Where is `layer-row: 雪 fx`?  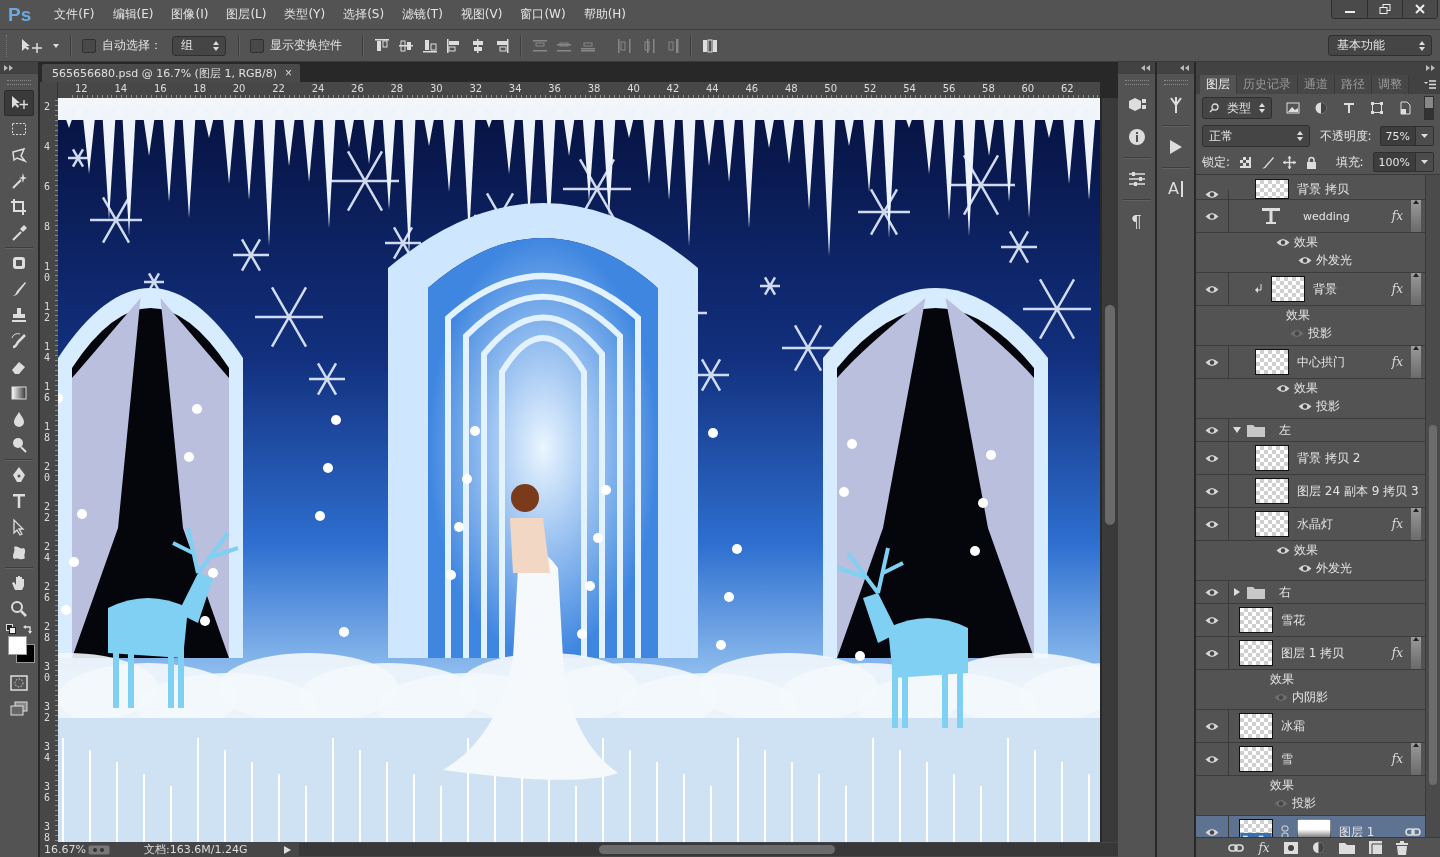 layer-row: 雪 fx is located at coordinates (1310, 759).